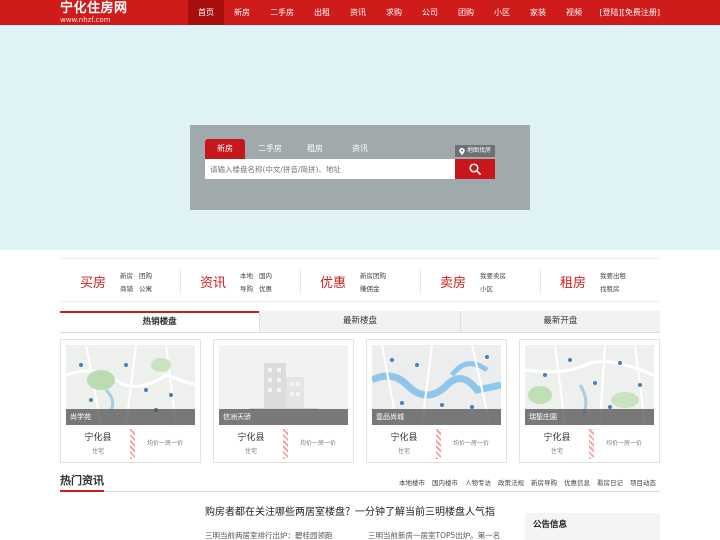 The image size is (720, 540). Describe the element at coordinates (592, 526) in the screenshot. I see `notice-panel: 公告信息` at that location.